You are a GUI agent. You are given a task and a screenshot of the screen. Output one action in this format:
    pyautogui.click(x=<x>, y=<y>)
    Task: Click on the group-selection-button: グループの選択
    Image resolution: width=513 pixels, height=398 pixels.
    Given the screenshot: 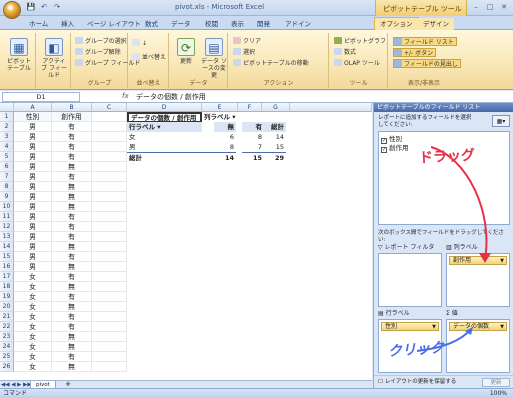 What is the action you would take?
    pyautogui.click(x=101, y=41)
    